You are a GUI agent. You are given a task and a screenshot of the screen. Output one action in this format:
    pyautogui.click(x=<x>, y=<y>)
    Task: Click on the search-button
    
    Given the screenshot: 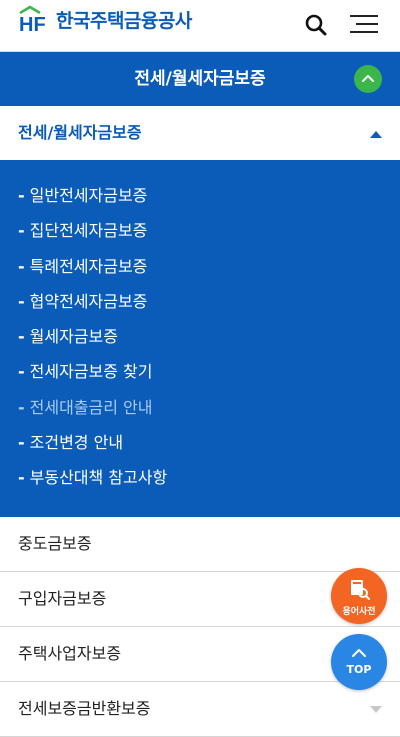 What is the action you would take?
    pyautogui.click(x=316, y=25)
    